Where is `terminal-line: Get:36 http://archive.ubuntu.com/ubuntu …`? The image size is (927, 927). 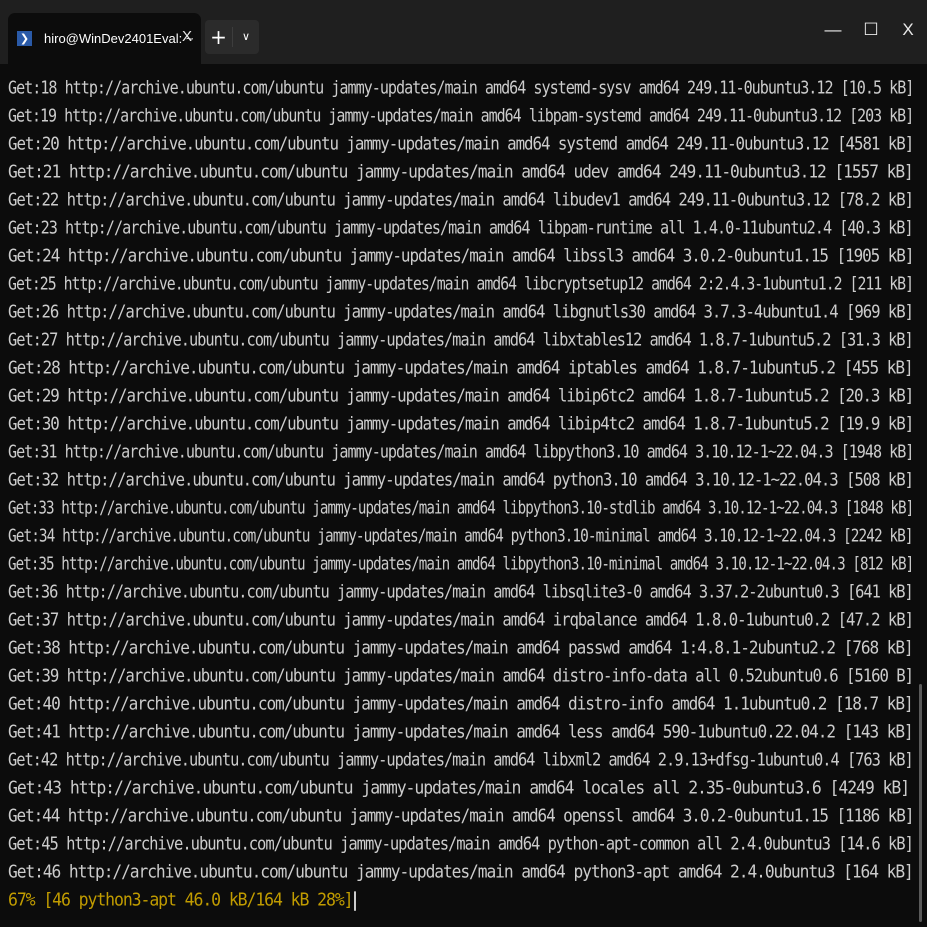
terminal-line: Get:36 http://archive.ubuntu.com/ubuntu … is located at coordinates (461, 591).